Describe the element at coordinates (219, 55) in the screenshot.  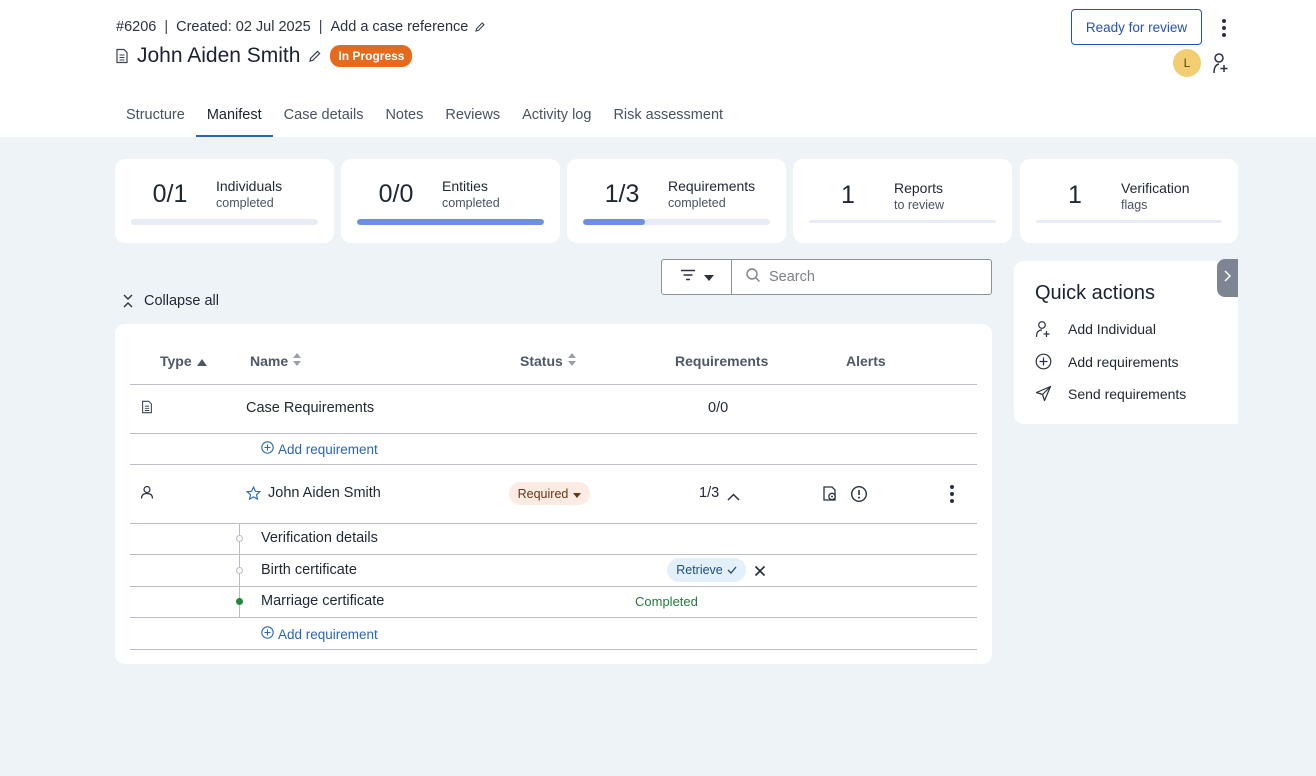
I see `page-title: John Aiden Smith` at that location.